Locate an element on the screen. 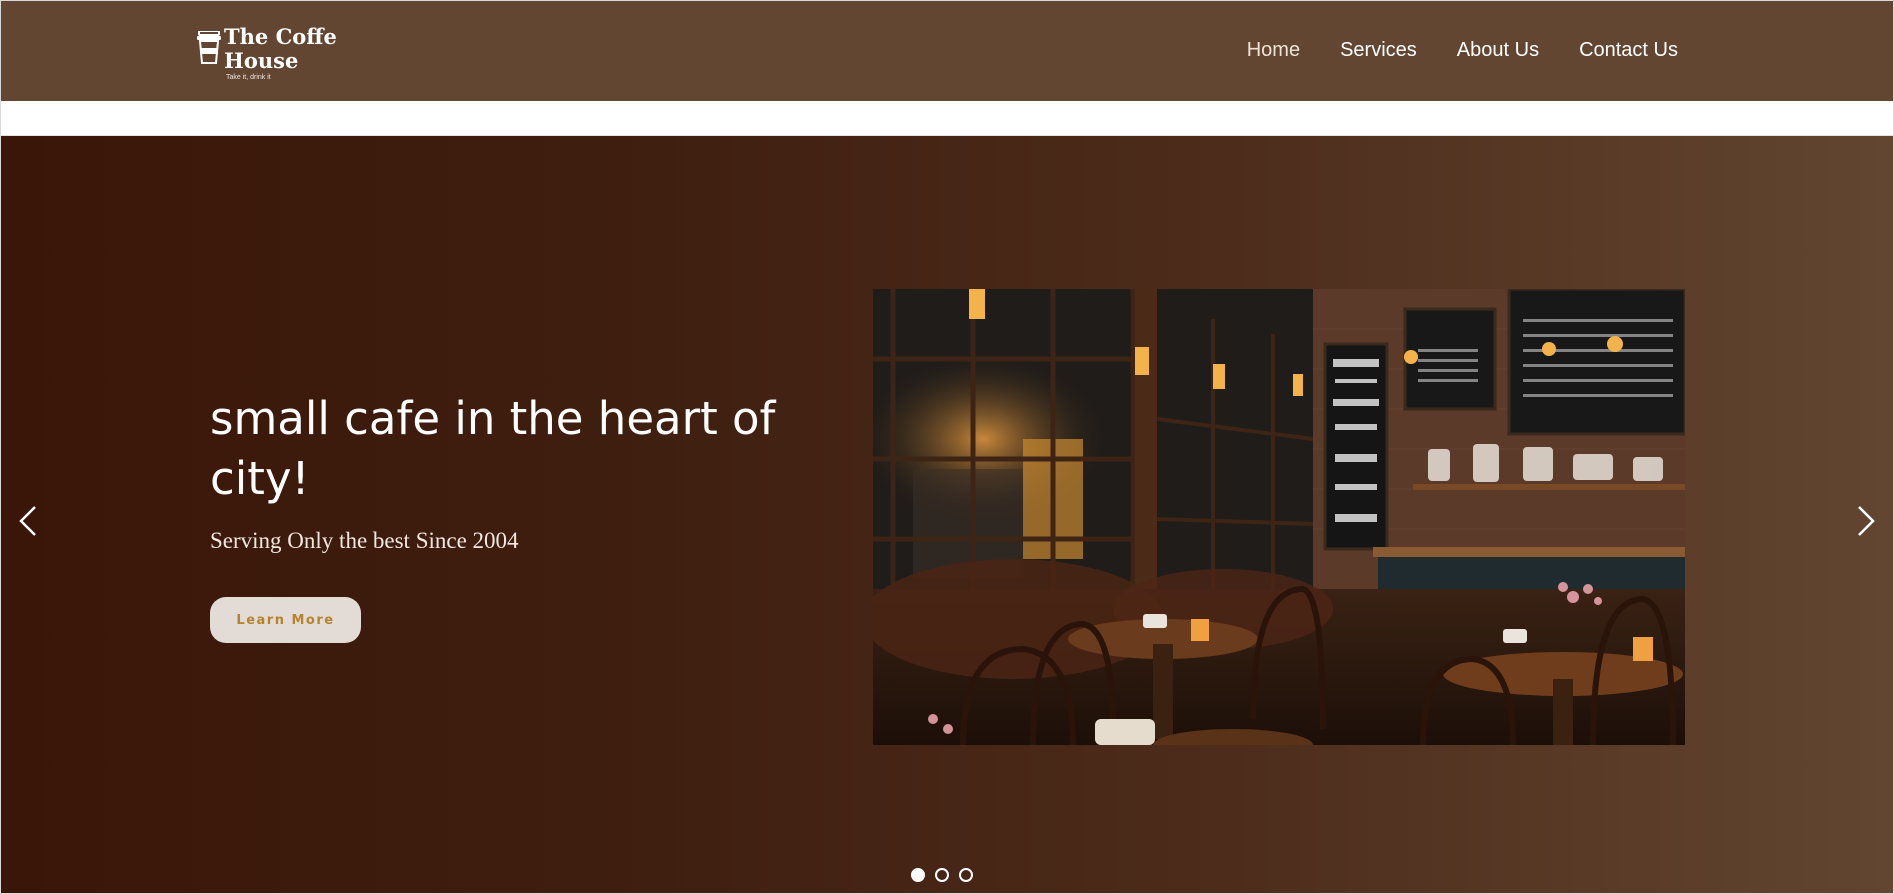  learn-more-button: Learn More is located at coordinates (285, 620).